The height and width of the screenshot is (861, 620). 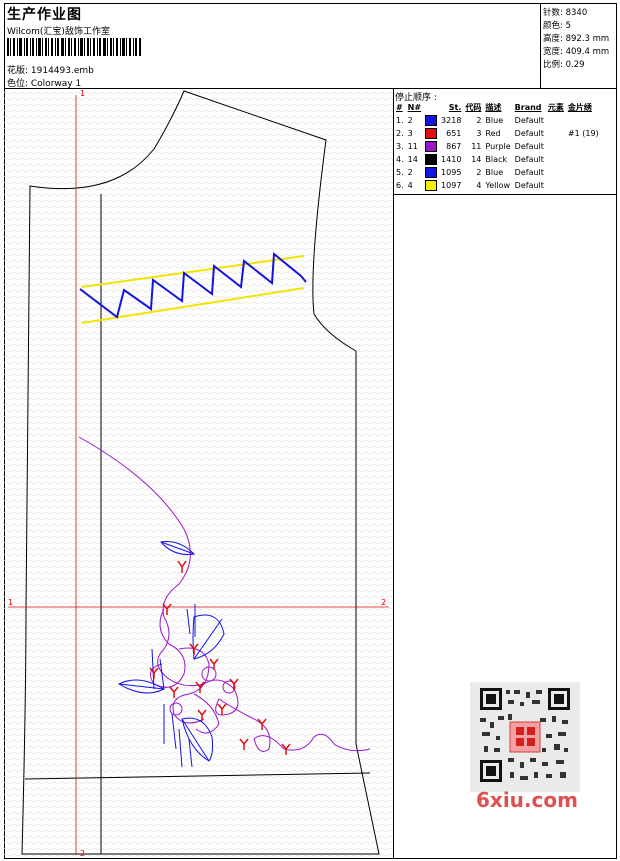 I want to click on table-row: 4. 14 1410 14 Black Default, so click(x=497, y=159).